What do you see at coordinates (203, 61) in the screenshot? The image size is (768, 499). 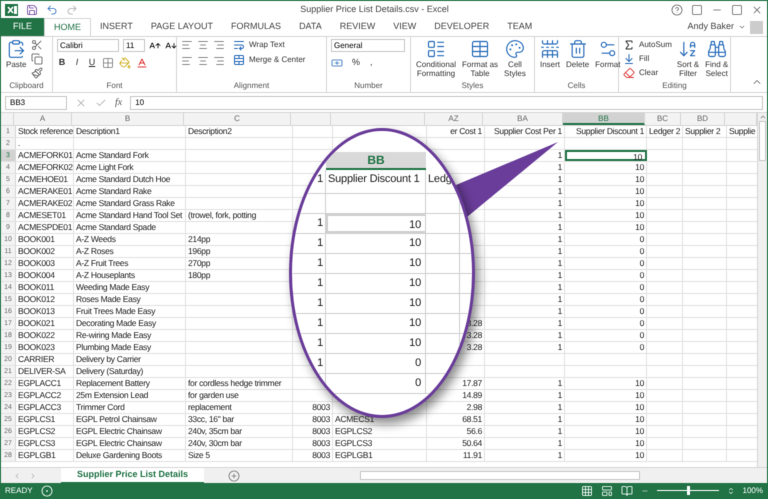 I see `align-center-icon` at bounding box center [203, 61].